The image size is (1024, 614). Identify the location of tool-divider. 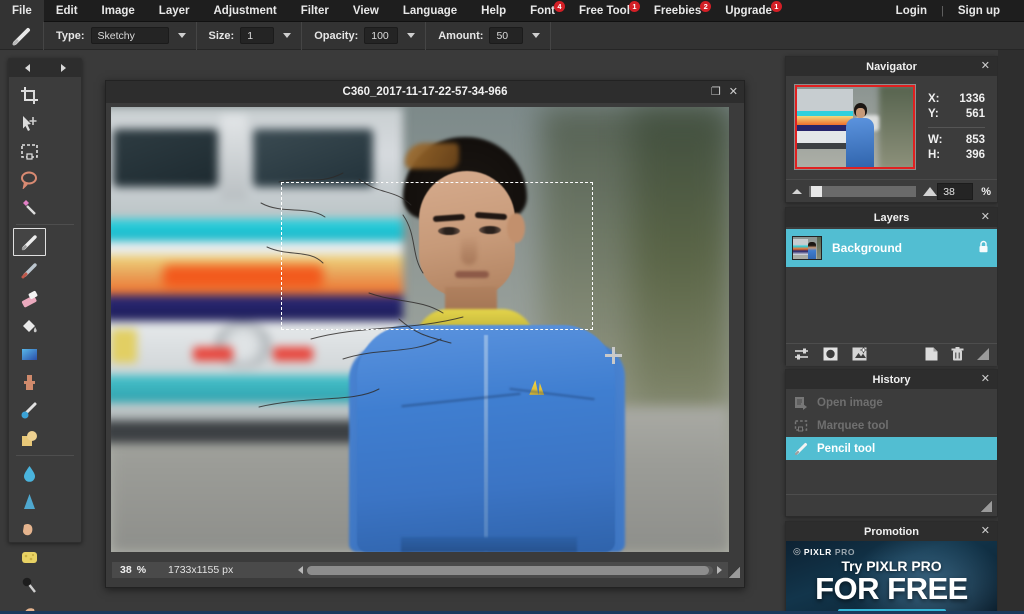
(45, 224).